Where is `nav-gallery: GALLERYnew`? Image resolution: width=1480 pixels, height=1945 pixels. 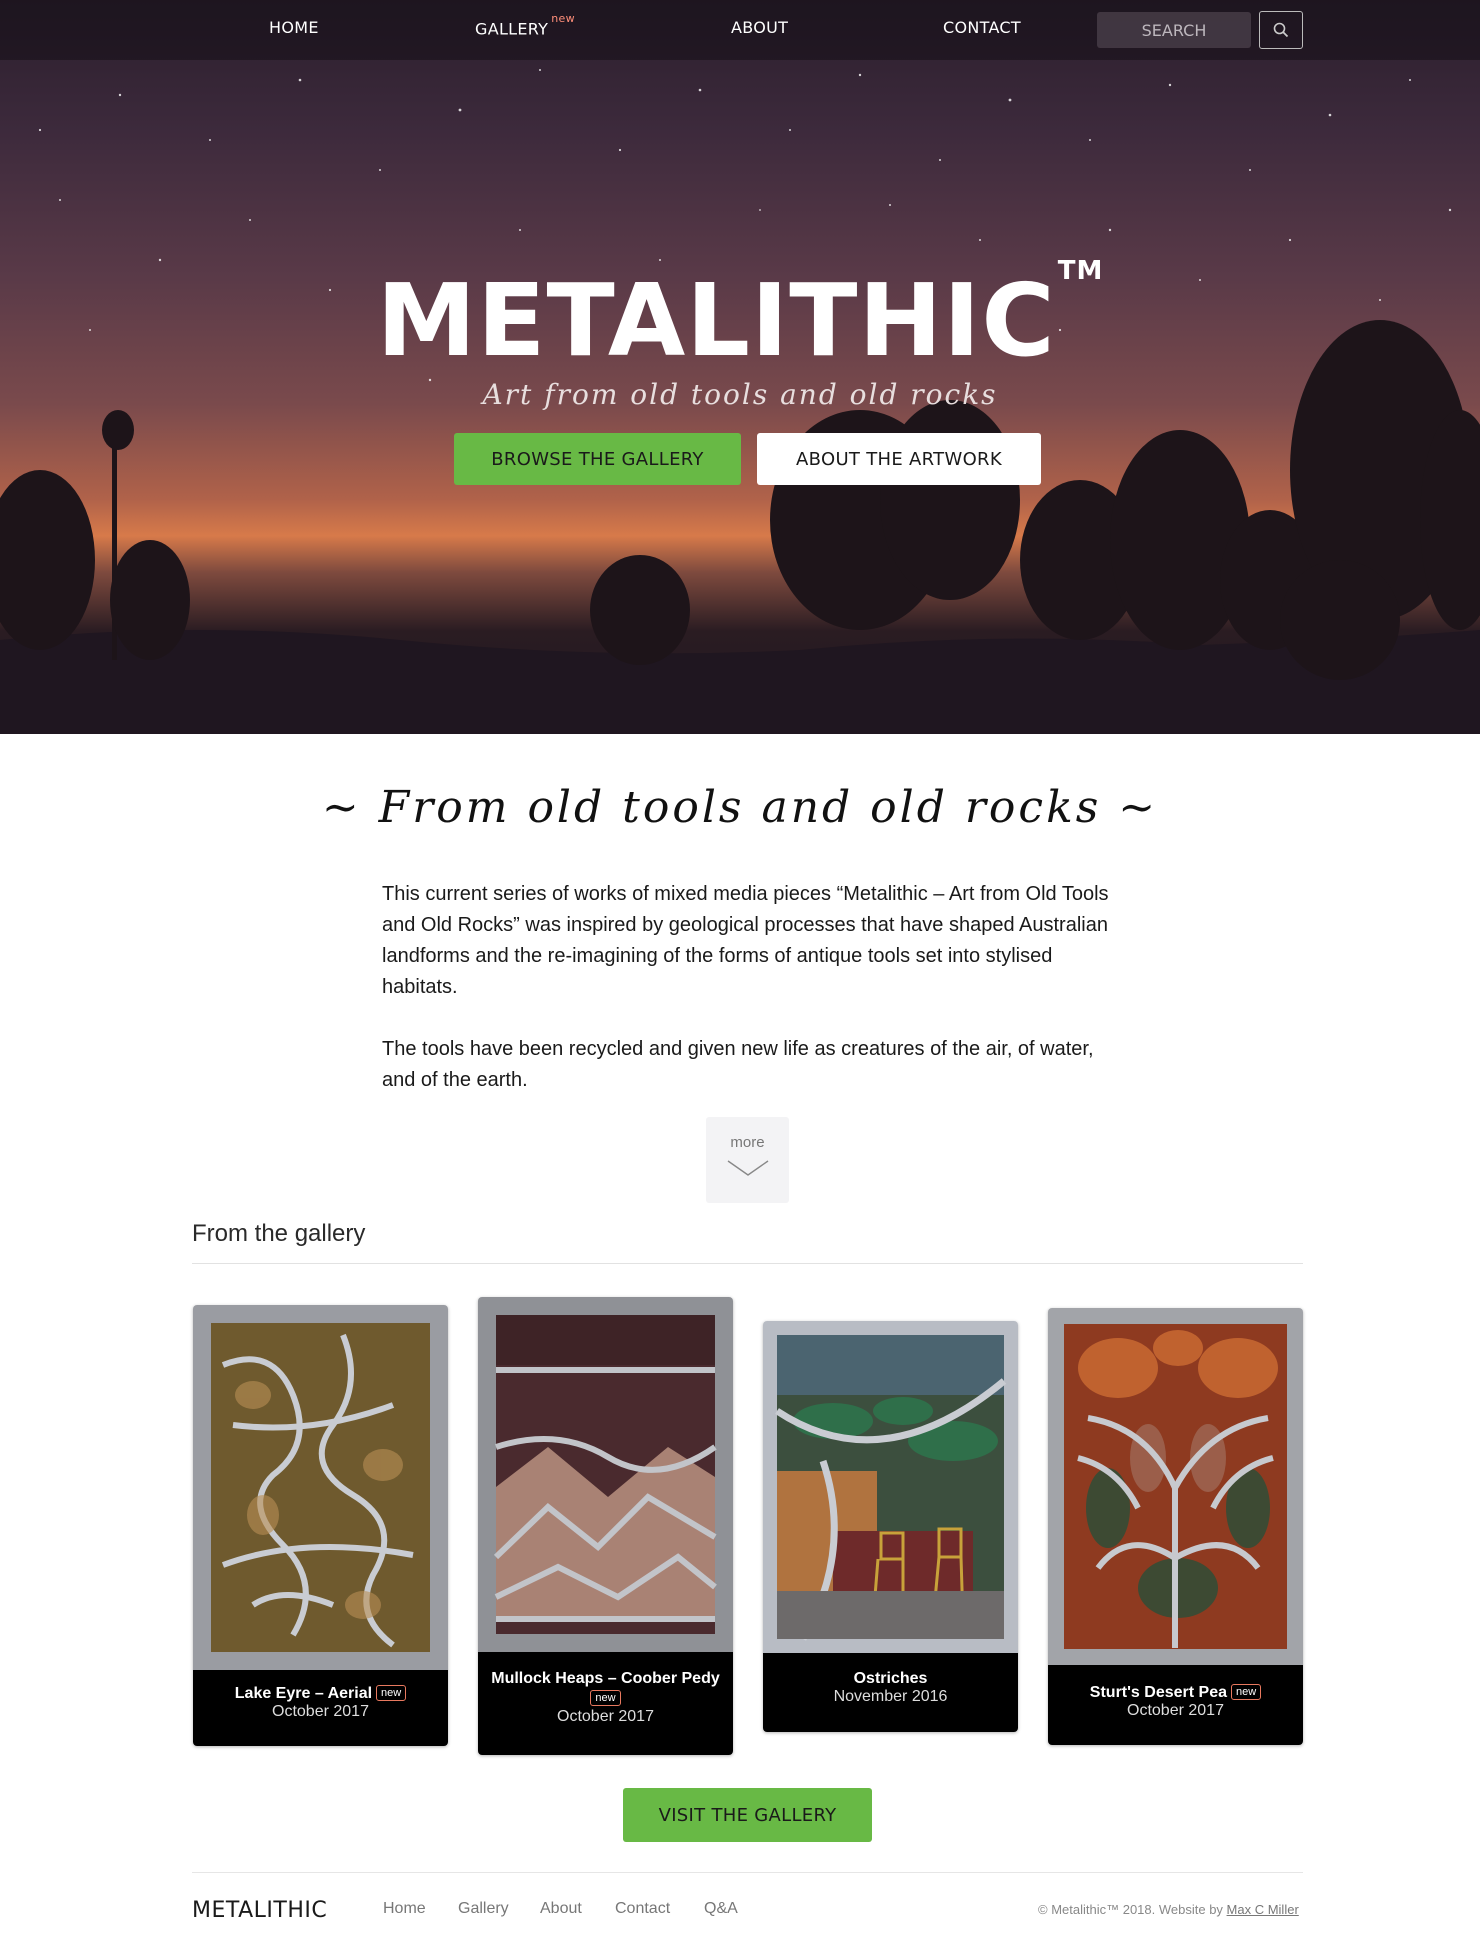
nav-gallery: GALLERYnew is located at coordinates (525, 25).